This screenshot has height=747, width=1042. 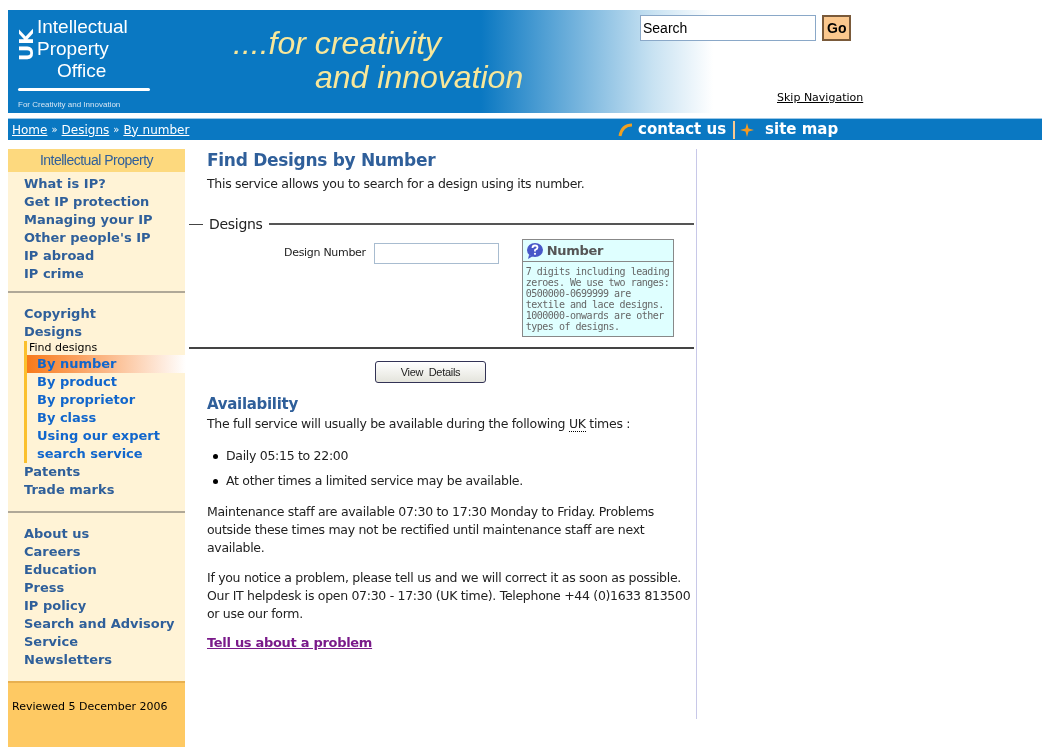 I want to click on field-label: Design Number, so click(x=325, y=252).